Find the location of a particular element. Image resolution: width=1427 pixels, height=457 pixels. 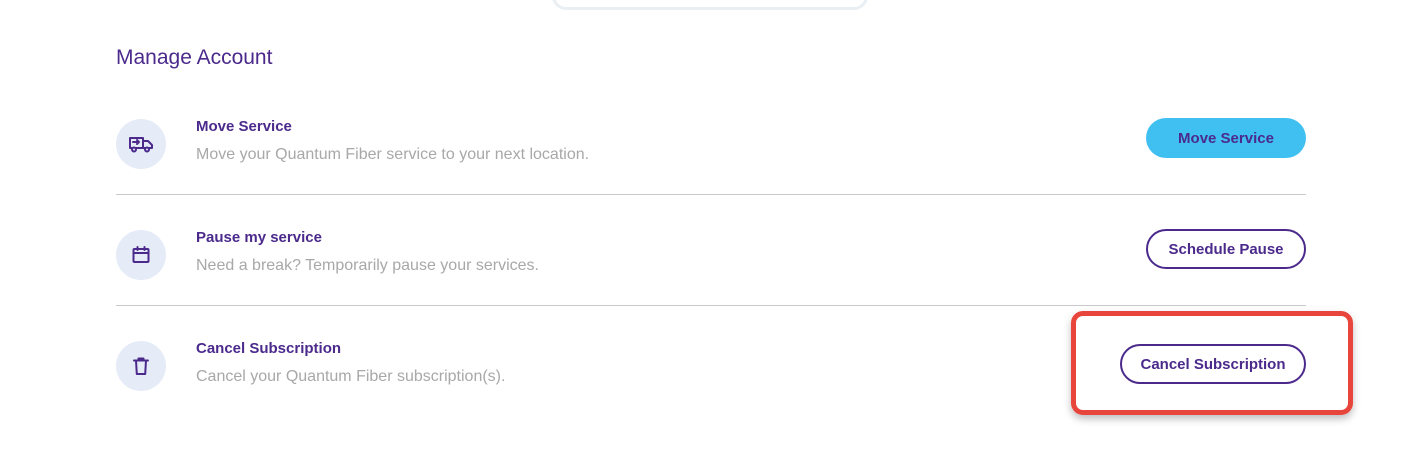

top-card-fragment is located at coordinates (710, 5).